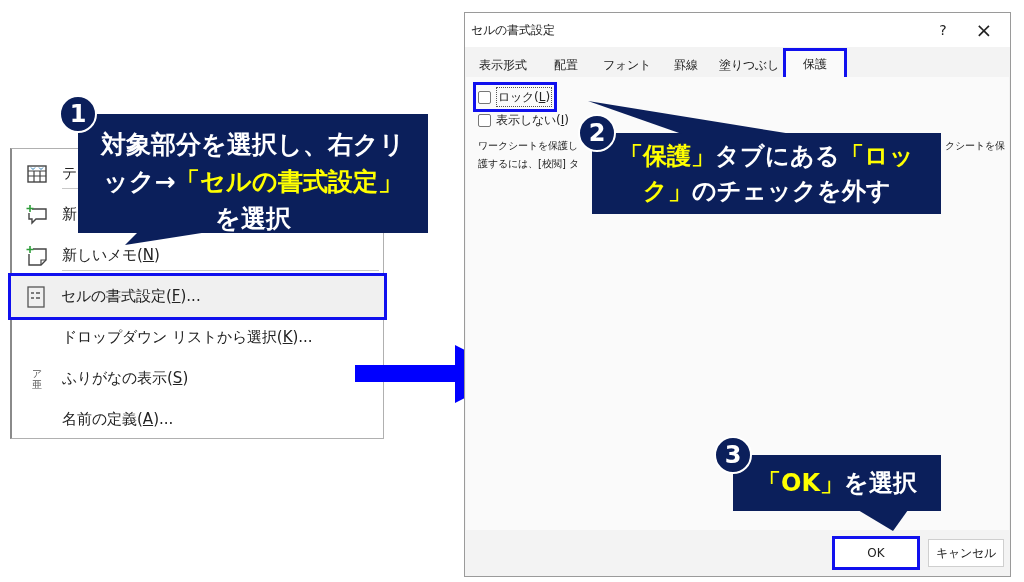  Describe the element at coordinates (837, 483) in the screenshot. I see `callout-text: 「OK」を選択` at that location.